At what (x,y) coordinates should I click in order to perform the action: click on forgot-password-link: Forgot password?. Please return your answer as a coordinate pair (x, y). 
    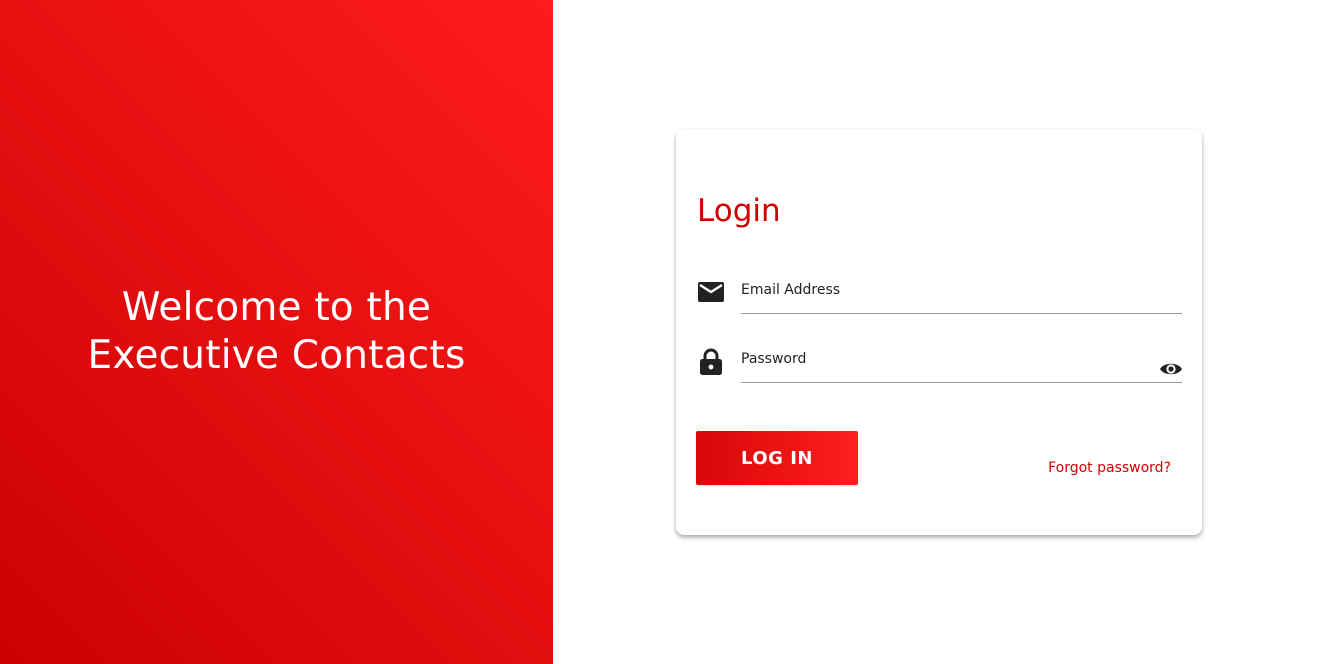
    Looking at the image, I should click on (1109, 468).